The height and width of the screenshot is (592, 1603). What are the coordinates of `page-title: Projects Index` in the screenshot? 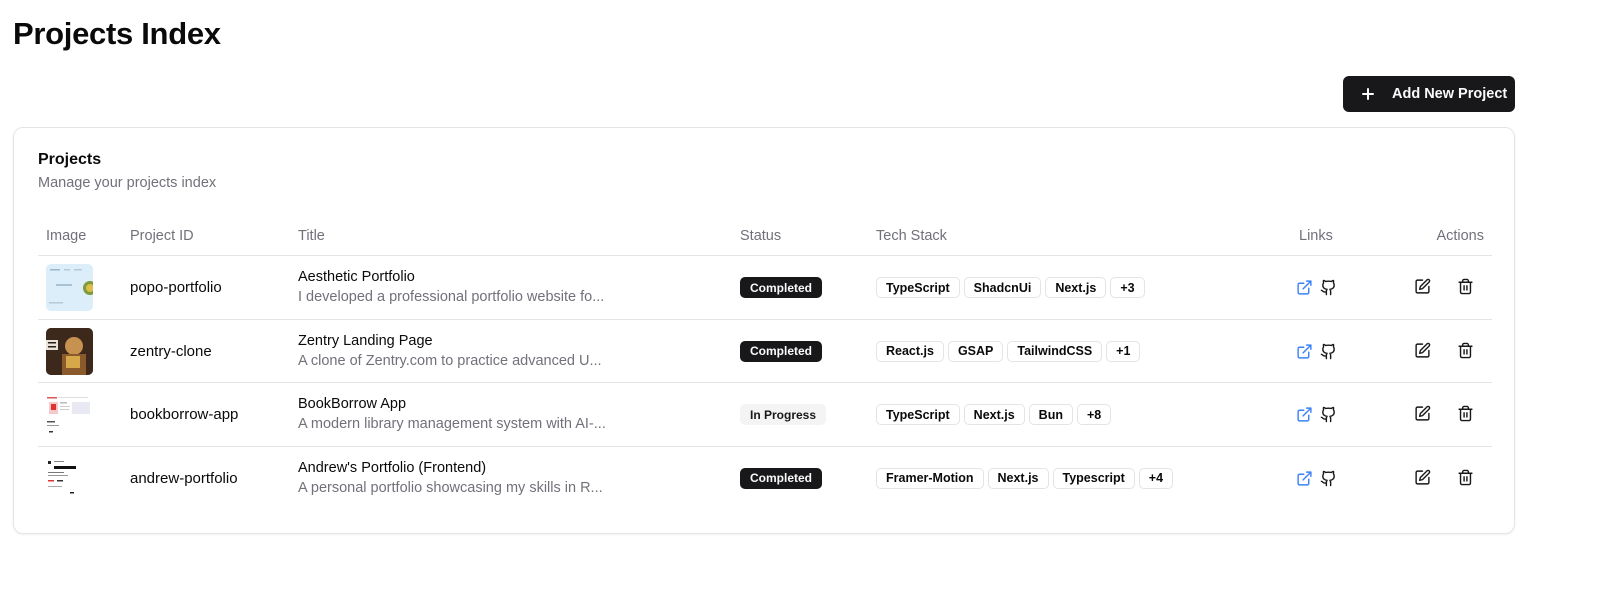 It's located at (117, 33).